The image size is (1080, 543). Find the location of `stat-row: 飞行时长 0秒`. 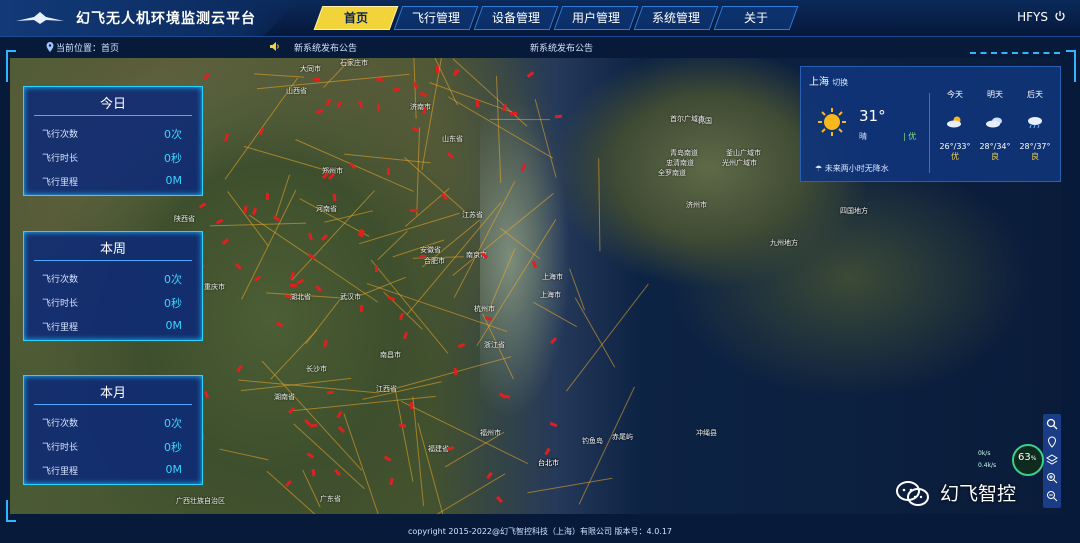

stat-row: 飞行时长 0秒 is located at coordinates (112, 303).